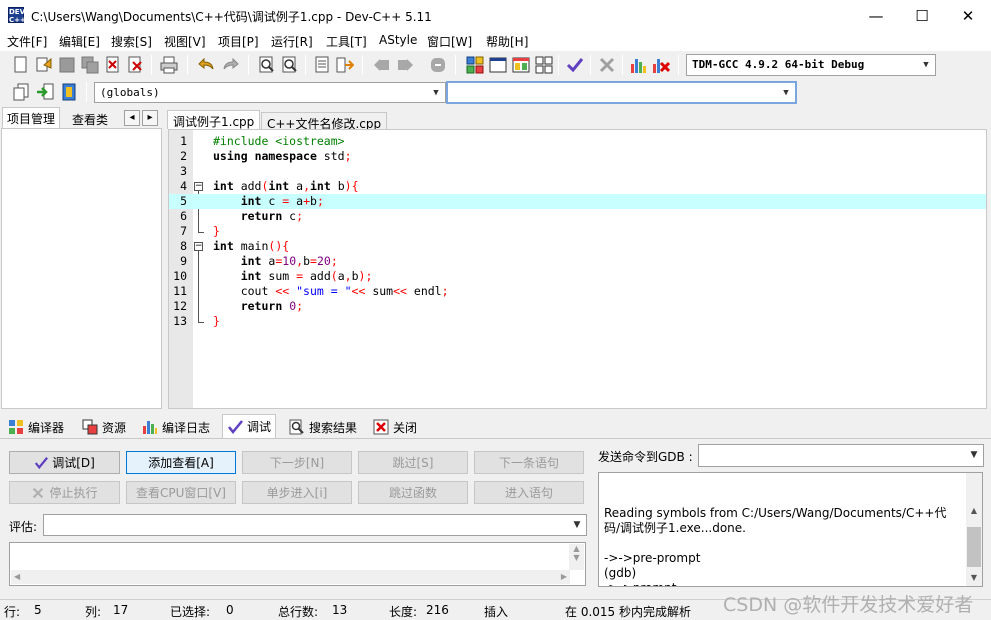  What do you see at coordinates (31, 117) in the screenshot?
I see `tab-project-manager: 项目管理` at bounding box center [31, 117].